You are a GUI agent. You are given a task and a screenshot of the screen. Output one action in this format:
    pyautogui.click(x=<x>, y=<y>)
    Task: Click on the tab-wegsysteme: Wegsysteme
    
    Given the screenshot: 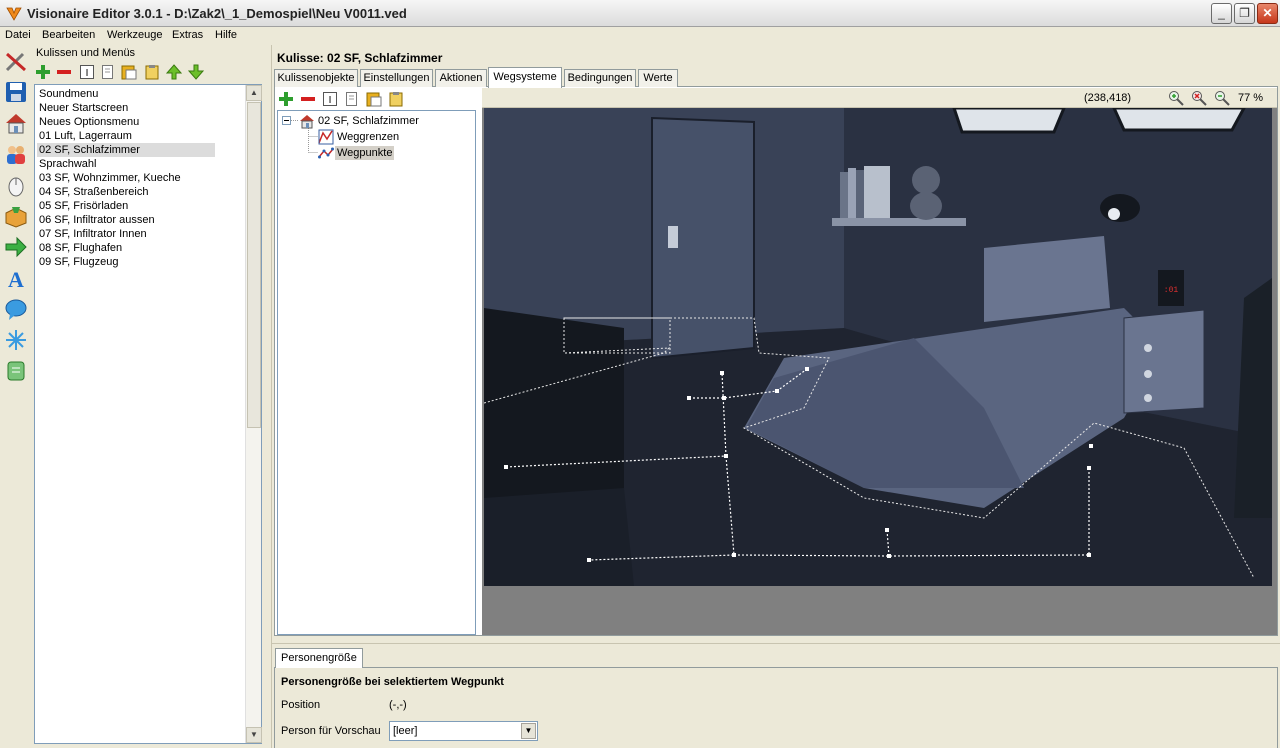 What is the action you would take?
    pyautogui.click(x=525, y=77)
    